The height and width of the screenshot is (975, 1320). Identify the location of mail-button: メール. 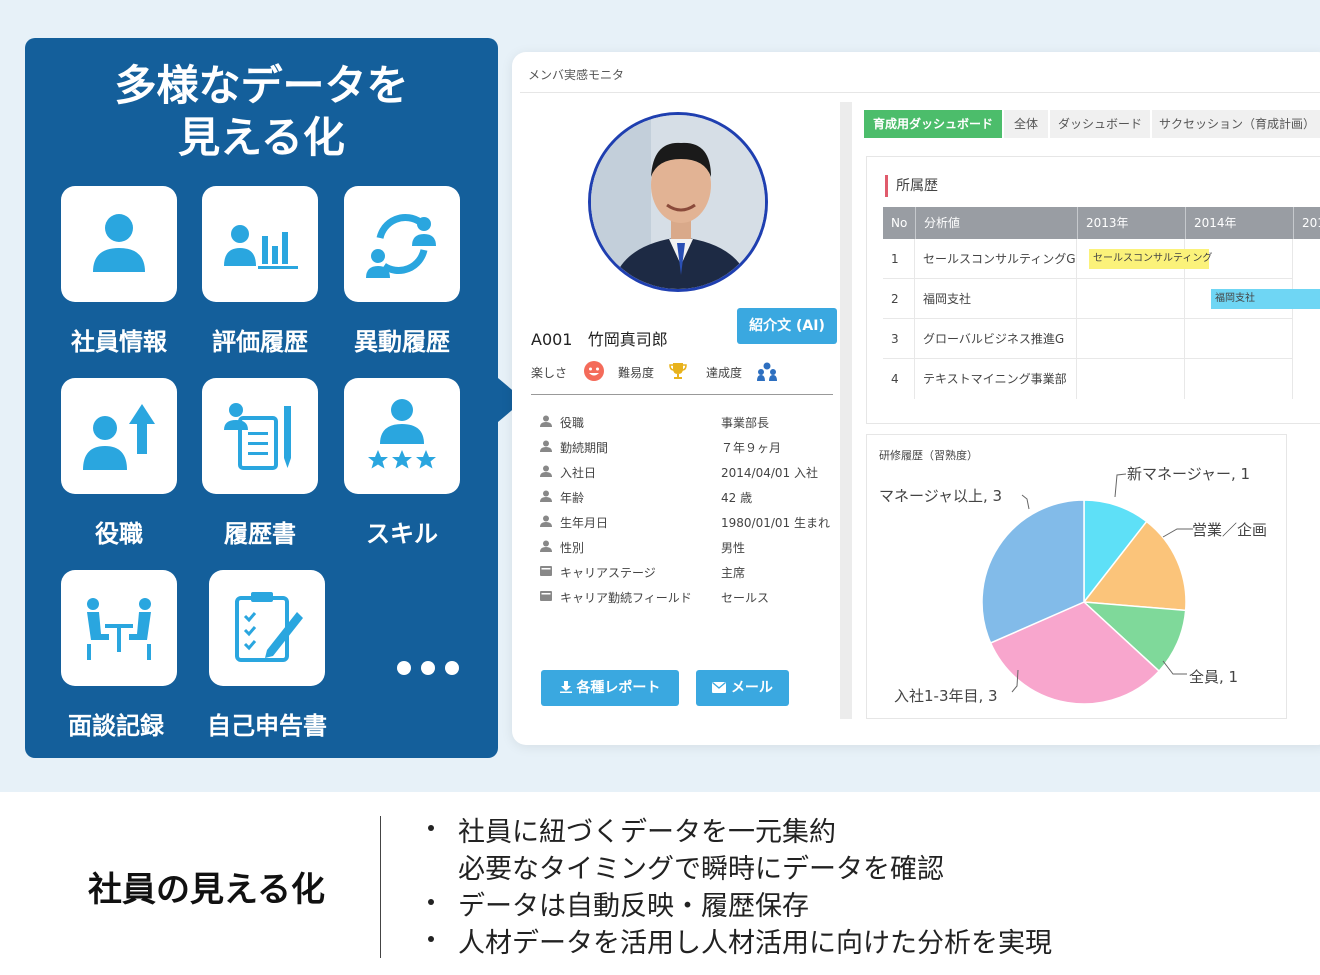
(742, 688).